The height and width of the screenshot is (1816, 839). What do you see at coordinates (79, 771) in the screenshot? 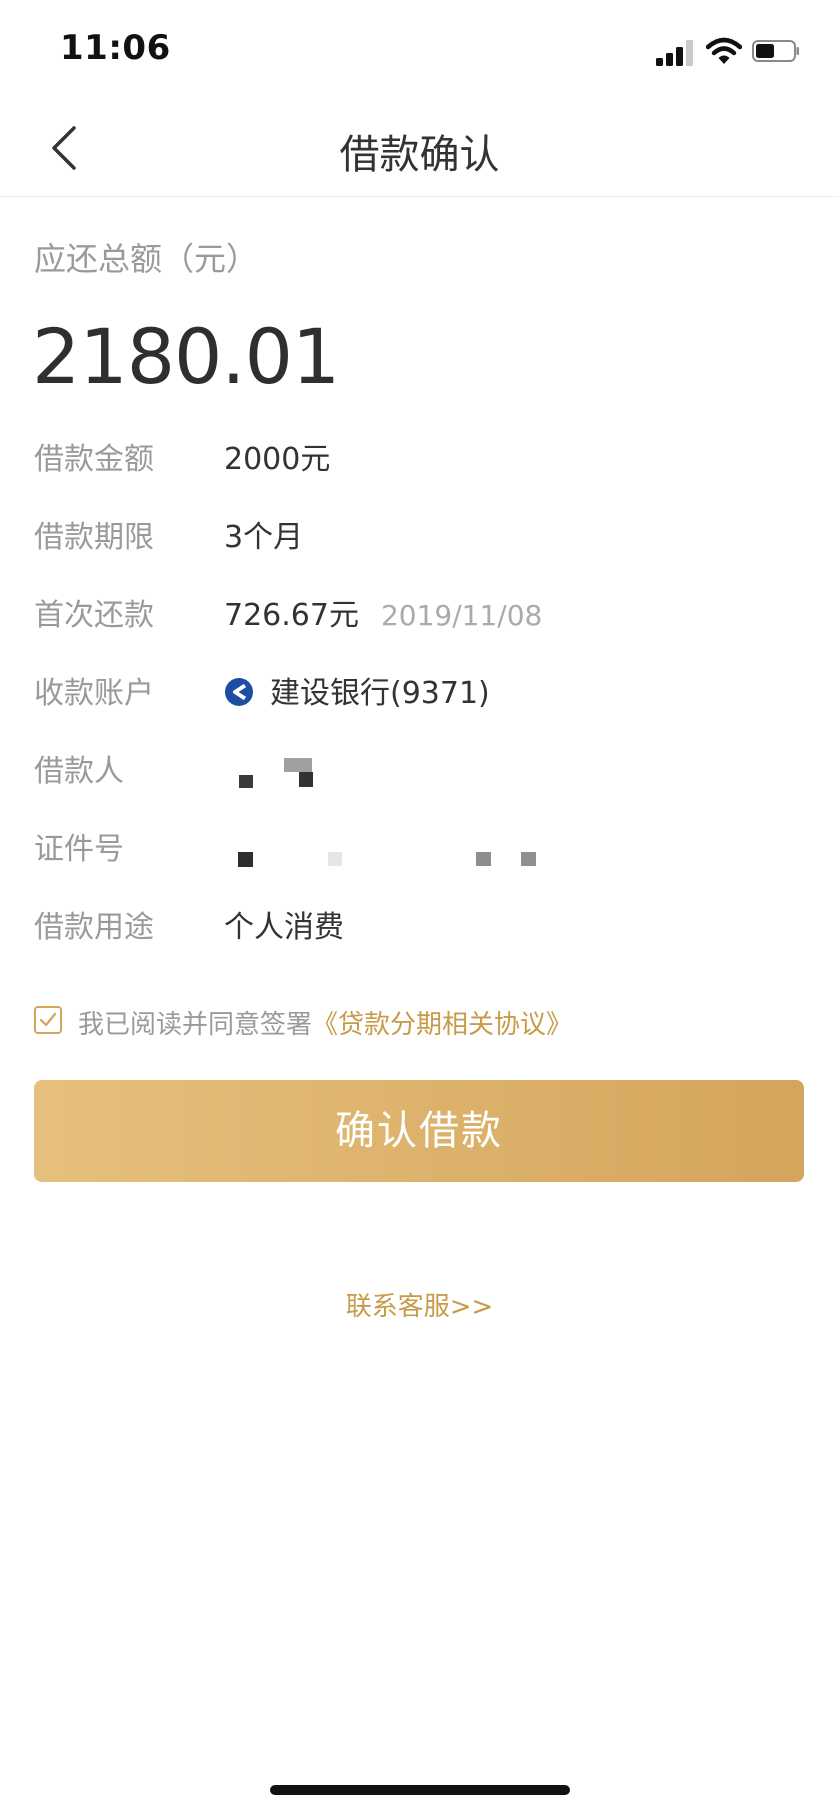
I see `borrower-label: 借款人` at bounding box center [79, 771].